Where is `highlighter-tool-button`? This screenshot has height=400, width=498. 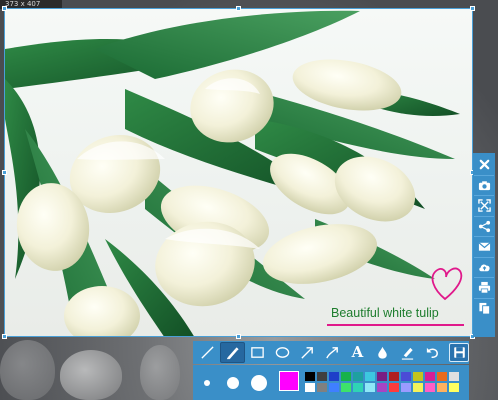
highlighter-tool-button is located at coordinates (407, 352).